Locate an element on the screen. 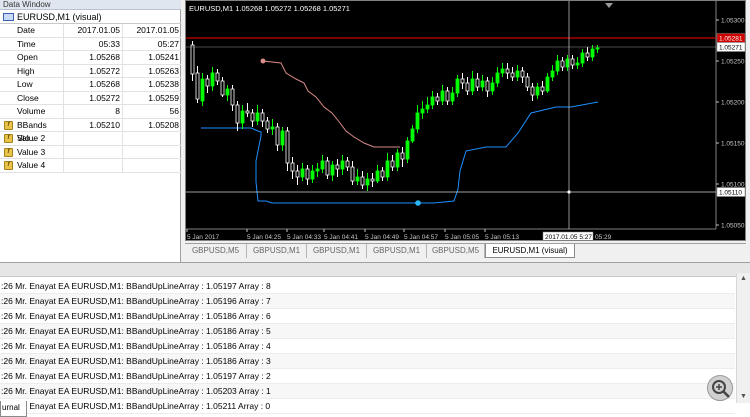  data-window-value-current: 2017.01.05 is located at coordinates (93, 30).